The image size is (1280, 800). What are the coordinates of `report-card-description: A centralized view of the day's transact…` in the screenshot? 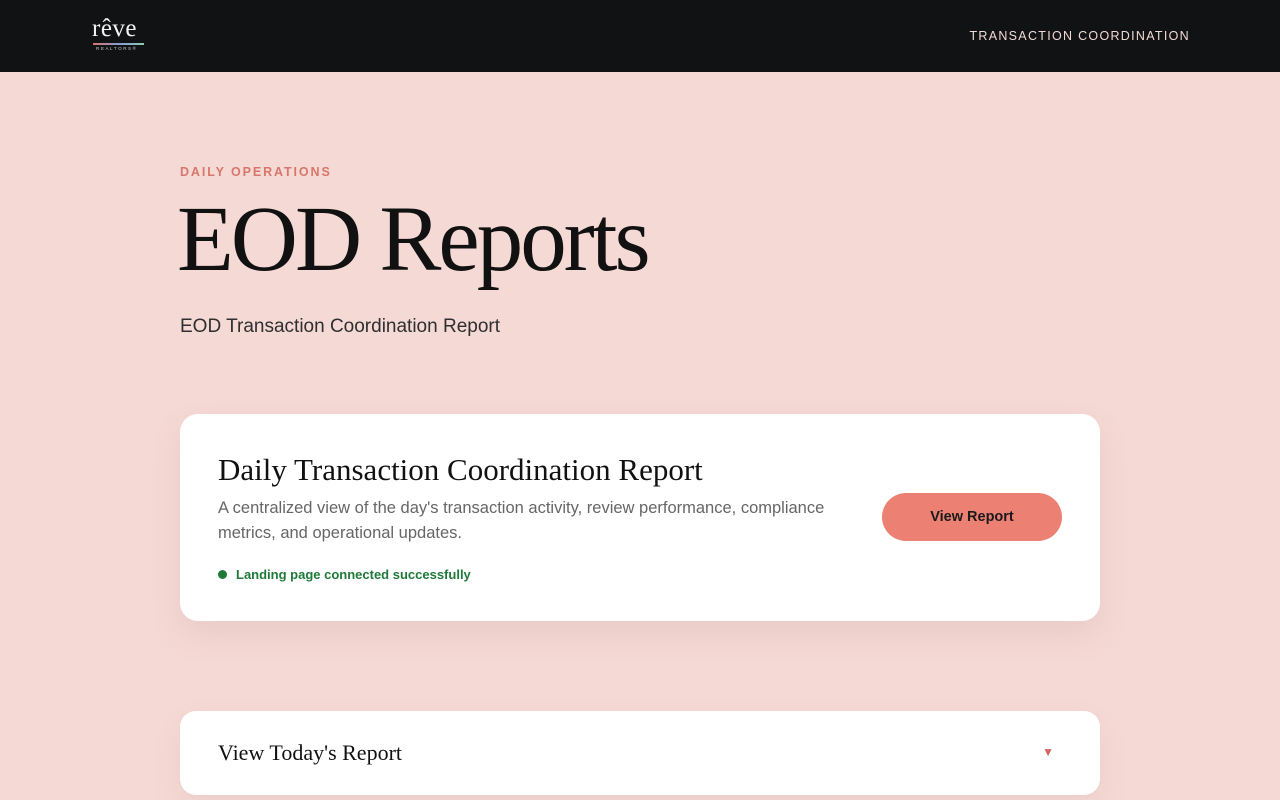 It's located at (521, 520).